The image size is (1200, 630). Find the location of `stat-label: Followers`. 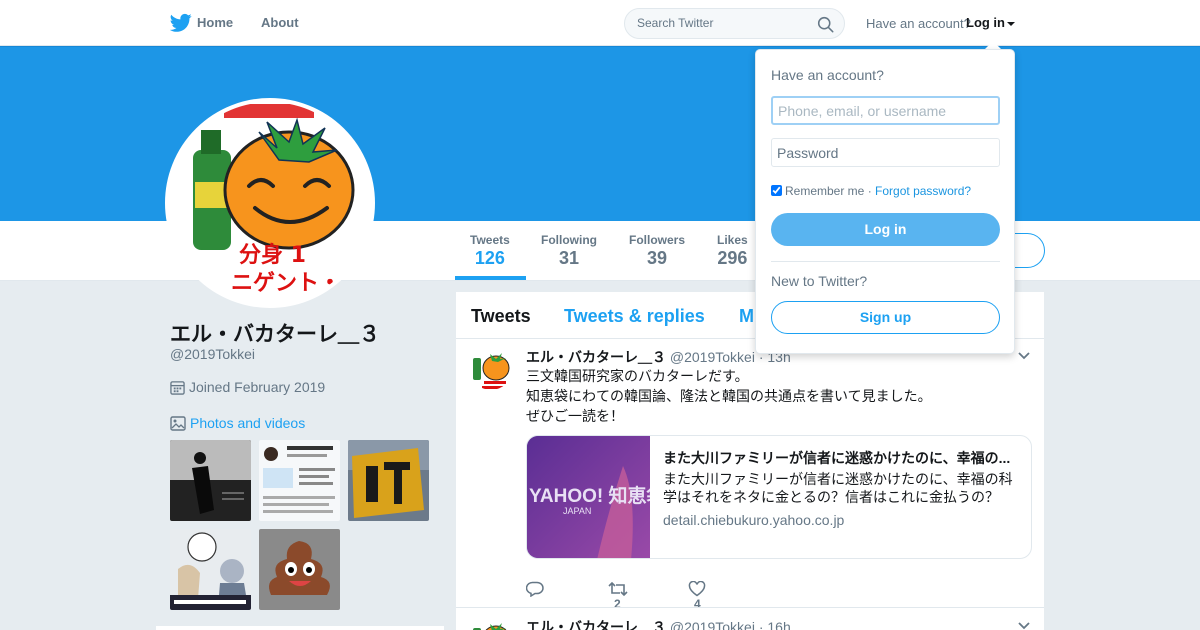

stat-label: Followers is located at coordinates (657, 240).